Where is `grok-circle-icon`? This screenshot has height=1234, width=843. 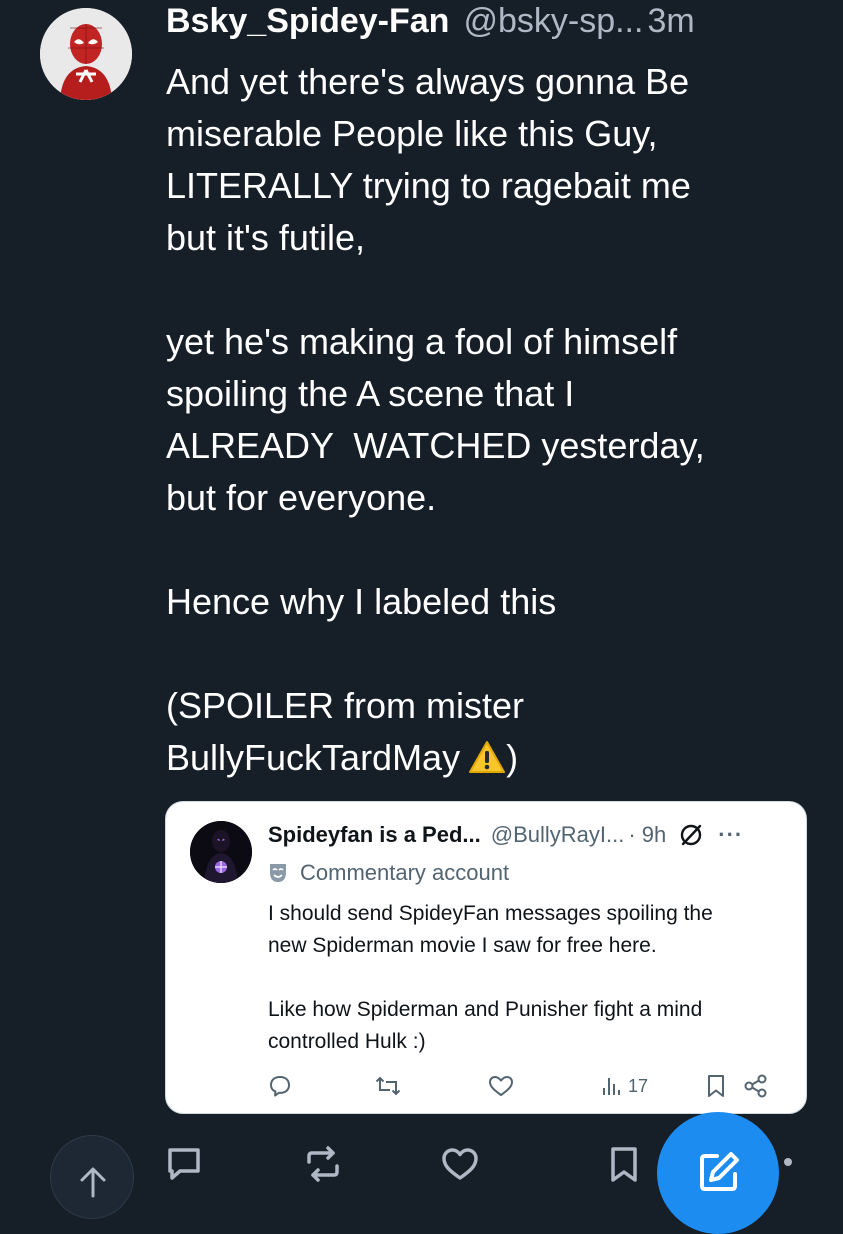 grok-circle-icon is located at coordinates (691, 835).